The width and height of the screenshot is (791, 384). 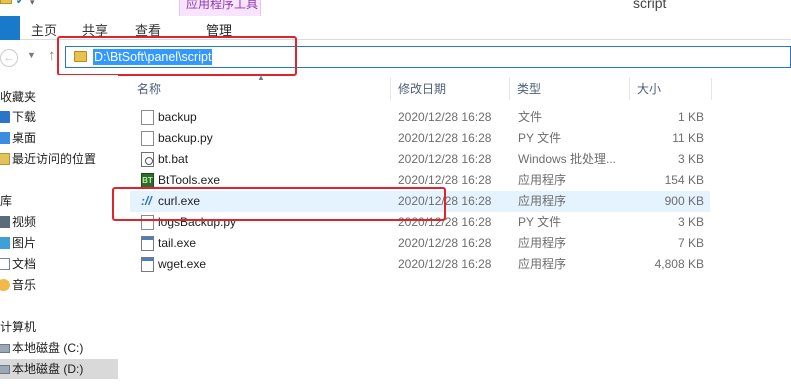 What do you see at coordinates (177, 117) in the screenshot?
I see `file-name: backup` at bounding box center [177, 117].